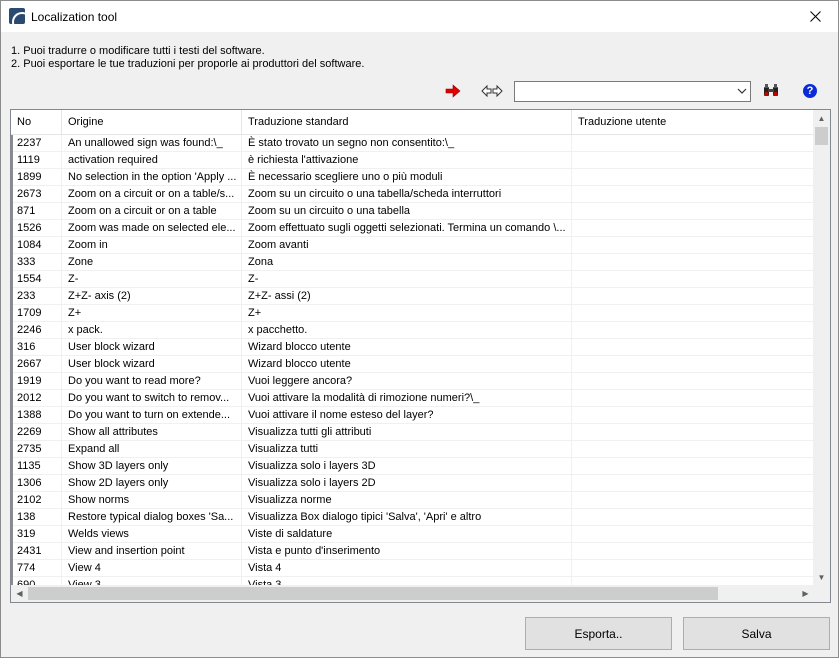 Image resolution: width=839 pixels, height=658 pixels. Describe the element at coordinates (36, 143) in the screenshot. I see `cell-no: 2237` at that location.